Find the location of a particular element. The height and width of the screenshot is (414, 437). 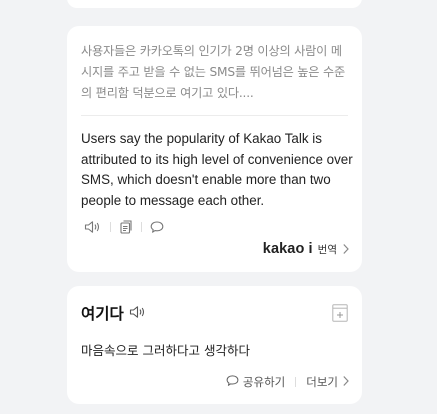

action-separator is located at coordinates (296, 382).